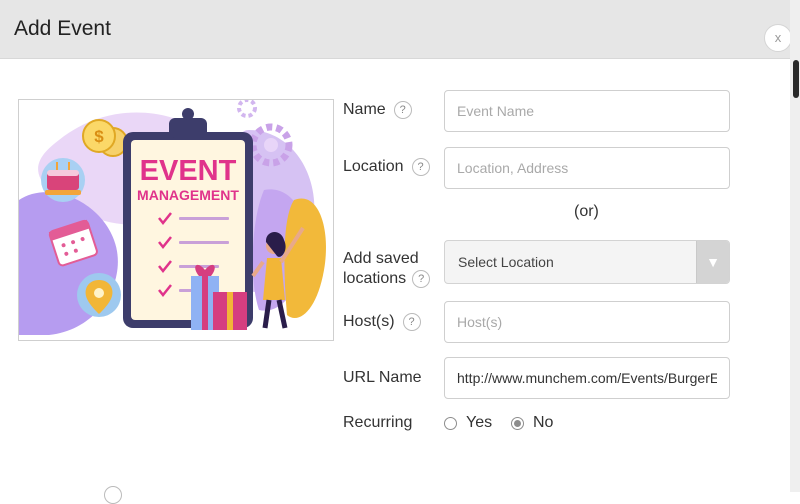 Image resolution: width=800 pixels, height=504 pixels. Describe the element at coordinates (586, 211) in the screenshot. I see `or-separator: (or)` at that location.